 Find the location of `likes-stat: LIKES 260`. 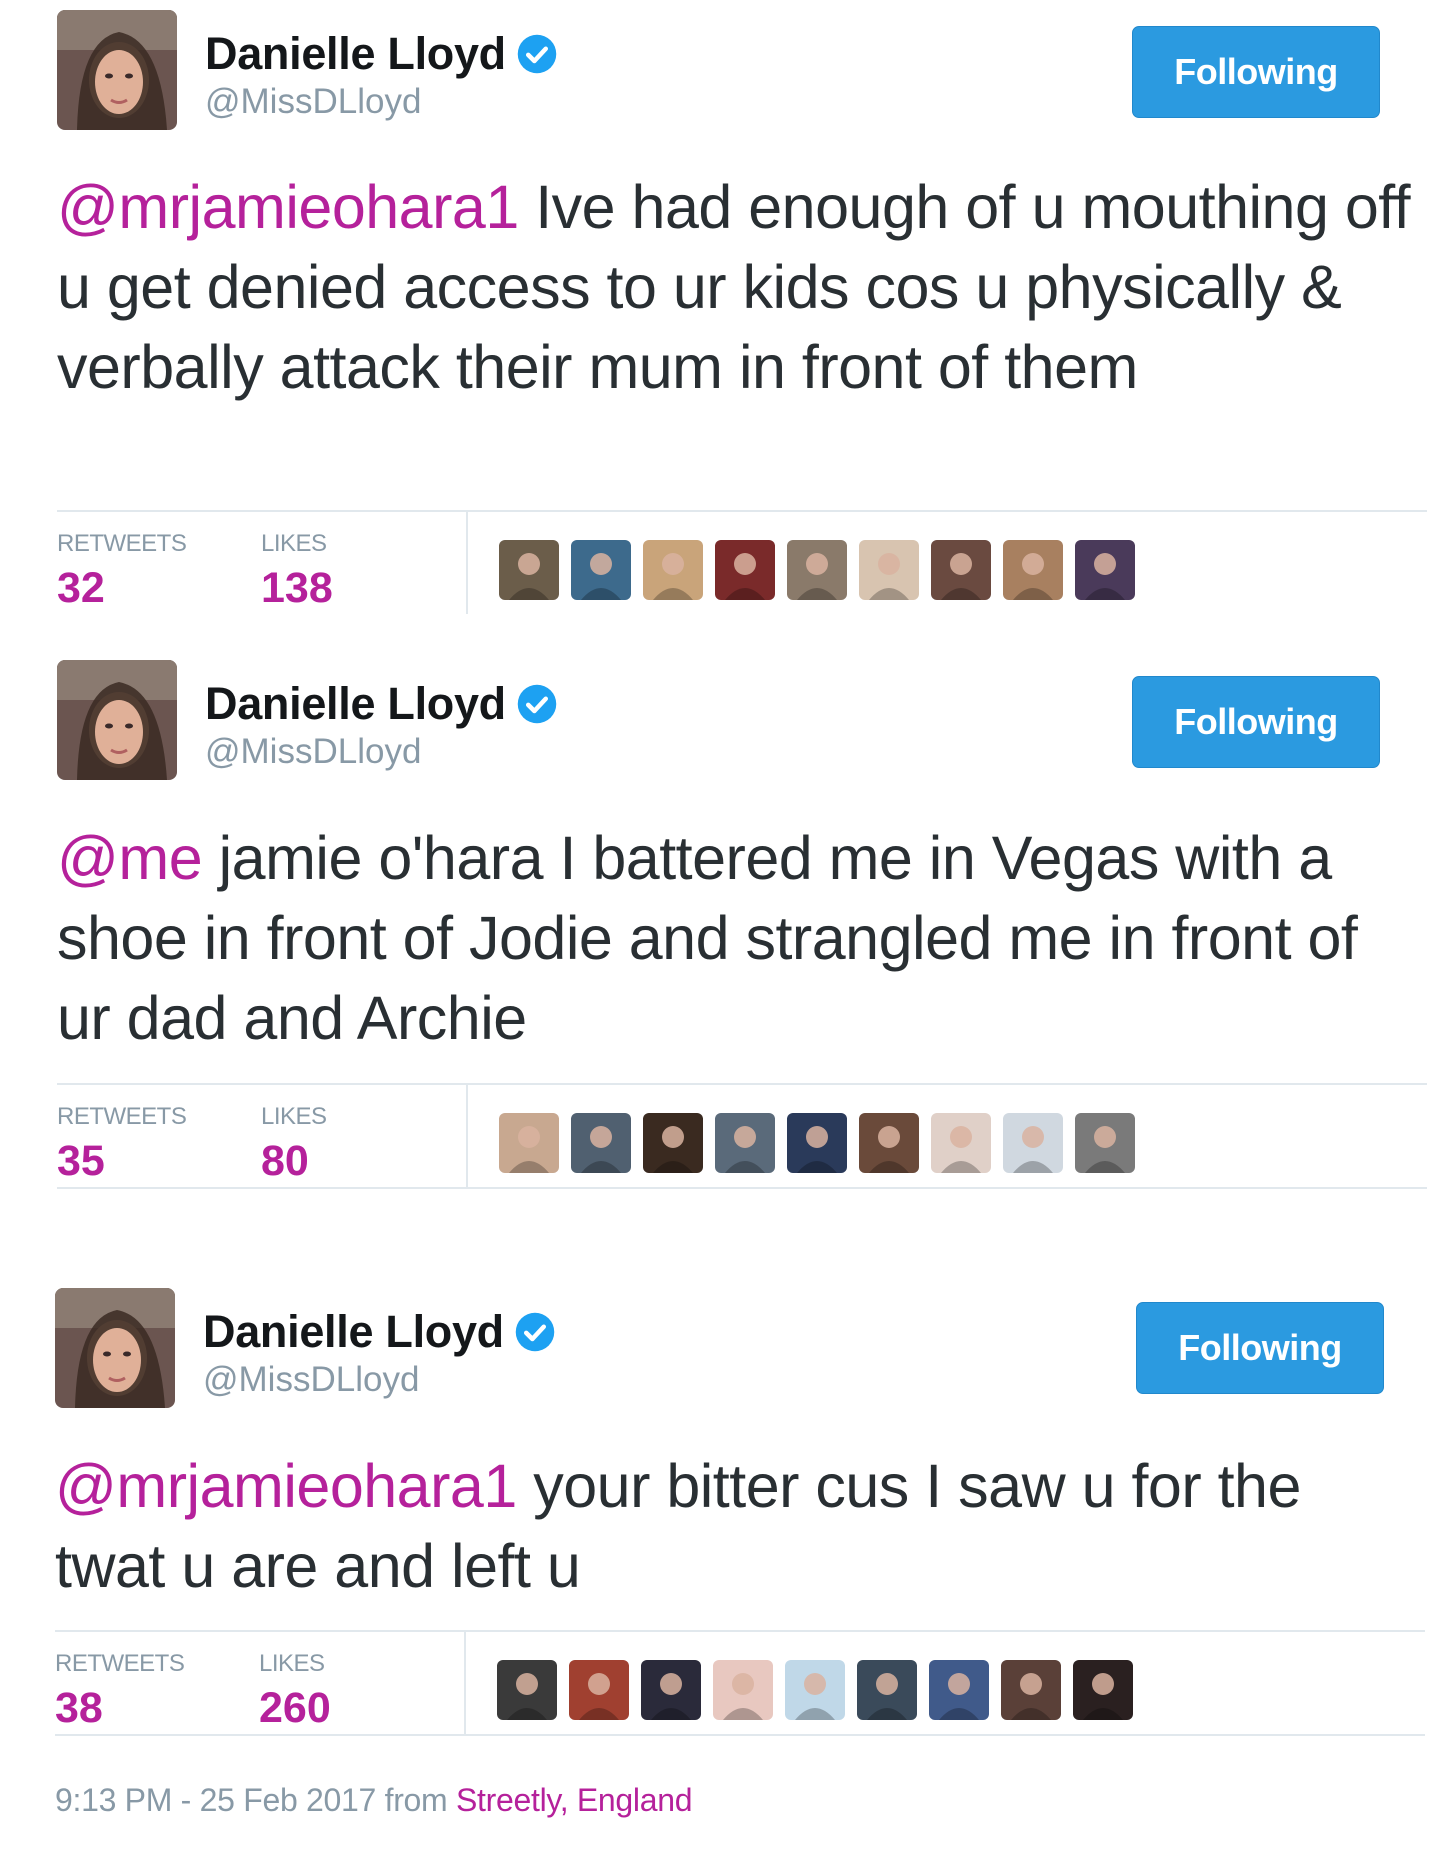

likes-stat: LIKES 260 is located at coordinates (295, 1691).